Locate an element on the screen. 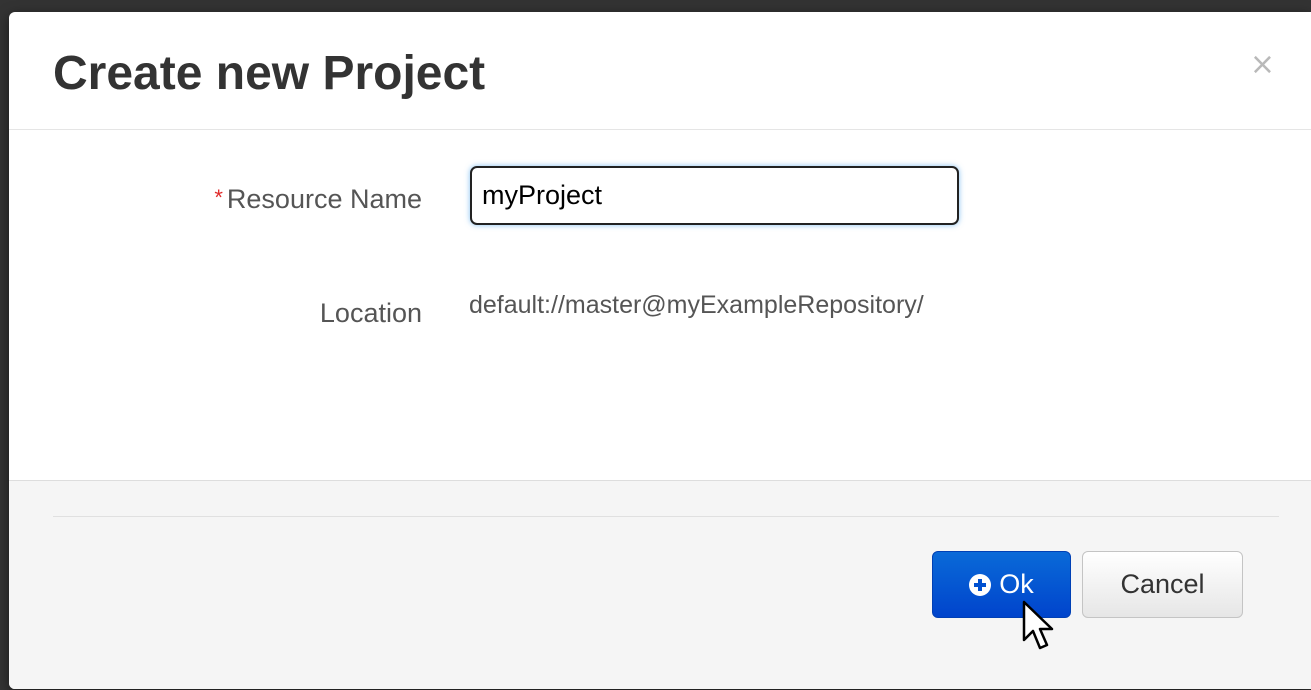  close-icon: × is located at coordinates (1262, 65).